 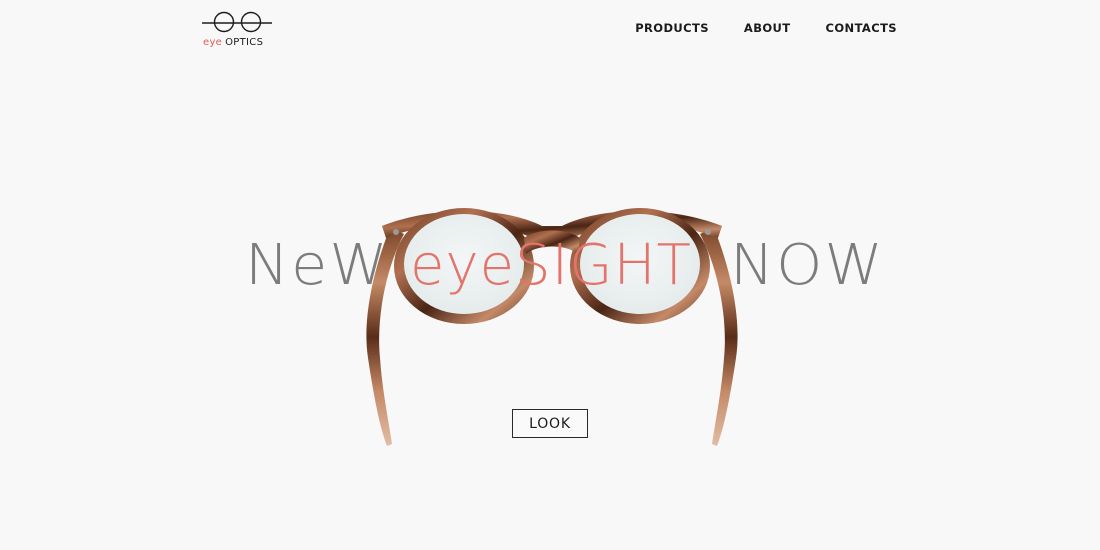 I want to click on look-button: LOOK, so click(x=550, y=423).